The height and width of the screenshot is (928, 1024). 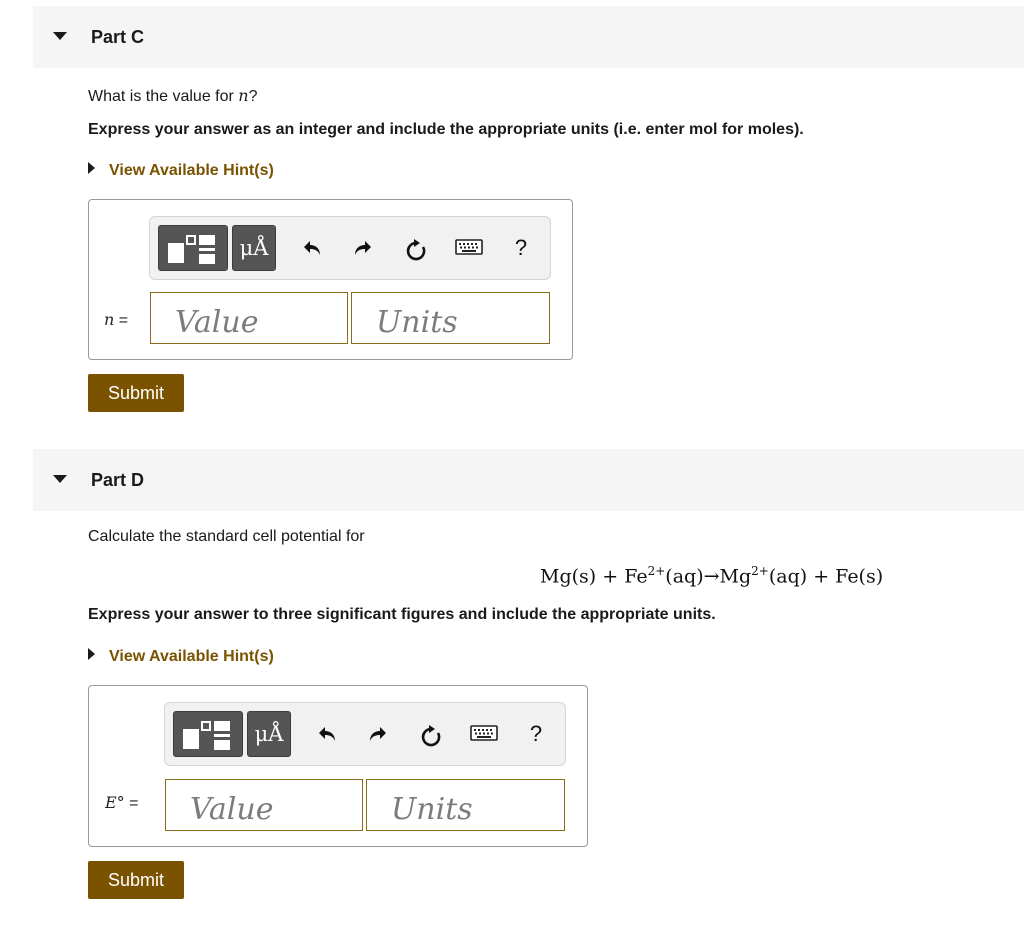 I want to click on equation-products: (aq) + Fe(s), so click(x=826, y=576).